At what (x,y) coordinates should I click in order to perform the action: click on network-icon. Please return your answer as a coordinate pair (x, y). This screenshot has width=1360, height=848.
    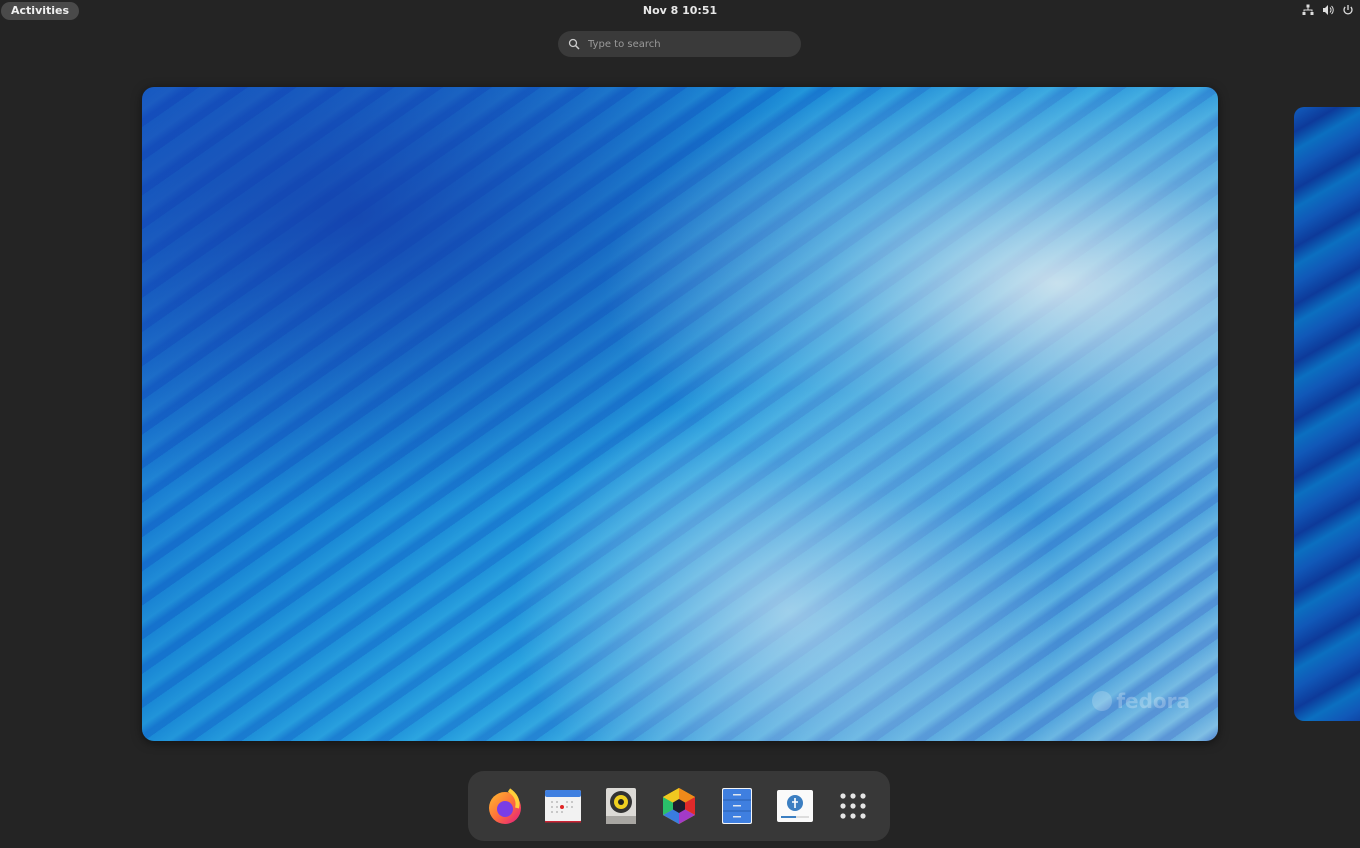
    Looking at the image, I should click on (1308, 10).